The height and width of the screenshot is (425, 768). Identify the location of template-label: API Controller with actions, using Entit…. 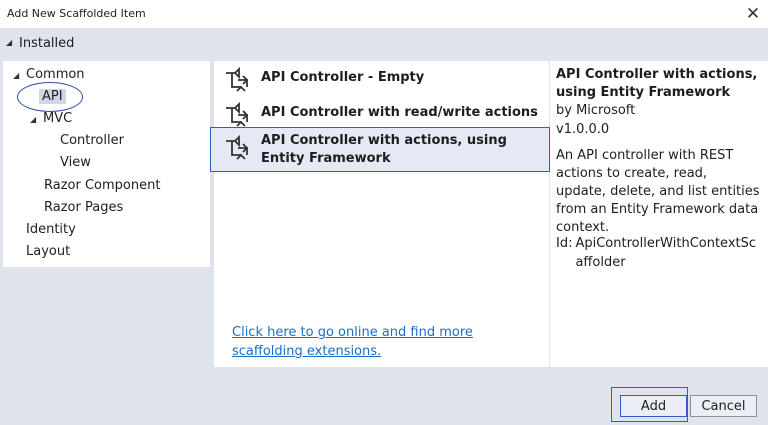
(384, 149).